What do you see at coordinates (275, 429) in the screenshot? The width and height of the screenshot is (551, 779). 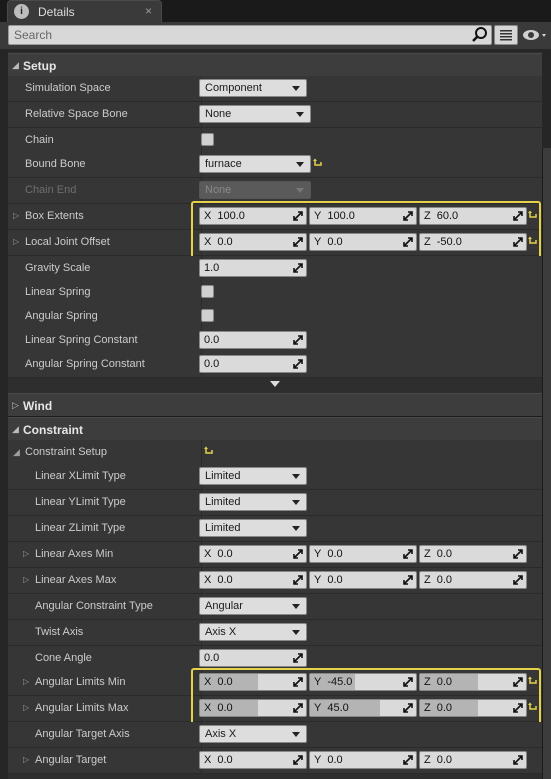 I see `category-constraint: ◢ Constraint` at bounding box center [275, 429].